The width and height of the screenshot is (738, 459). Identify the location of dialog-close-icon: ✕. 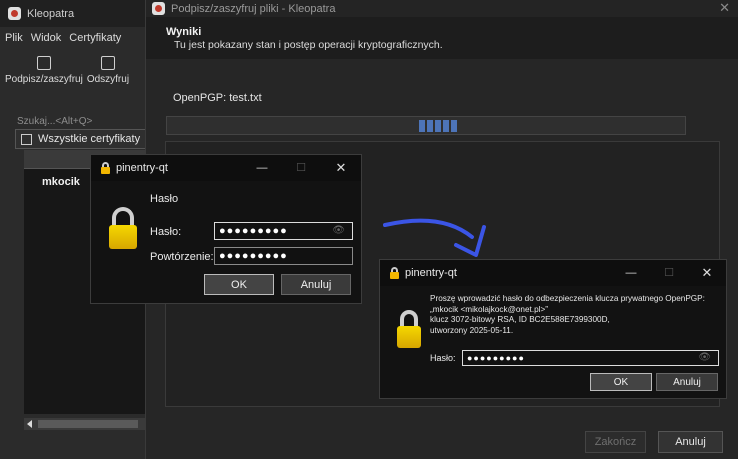
(724, 8).